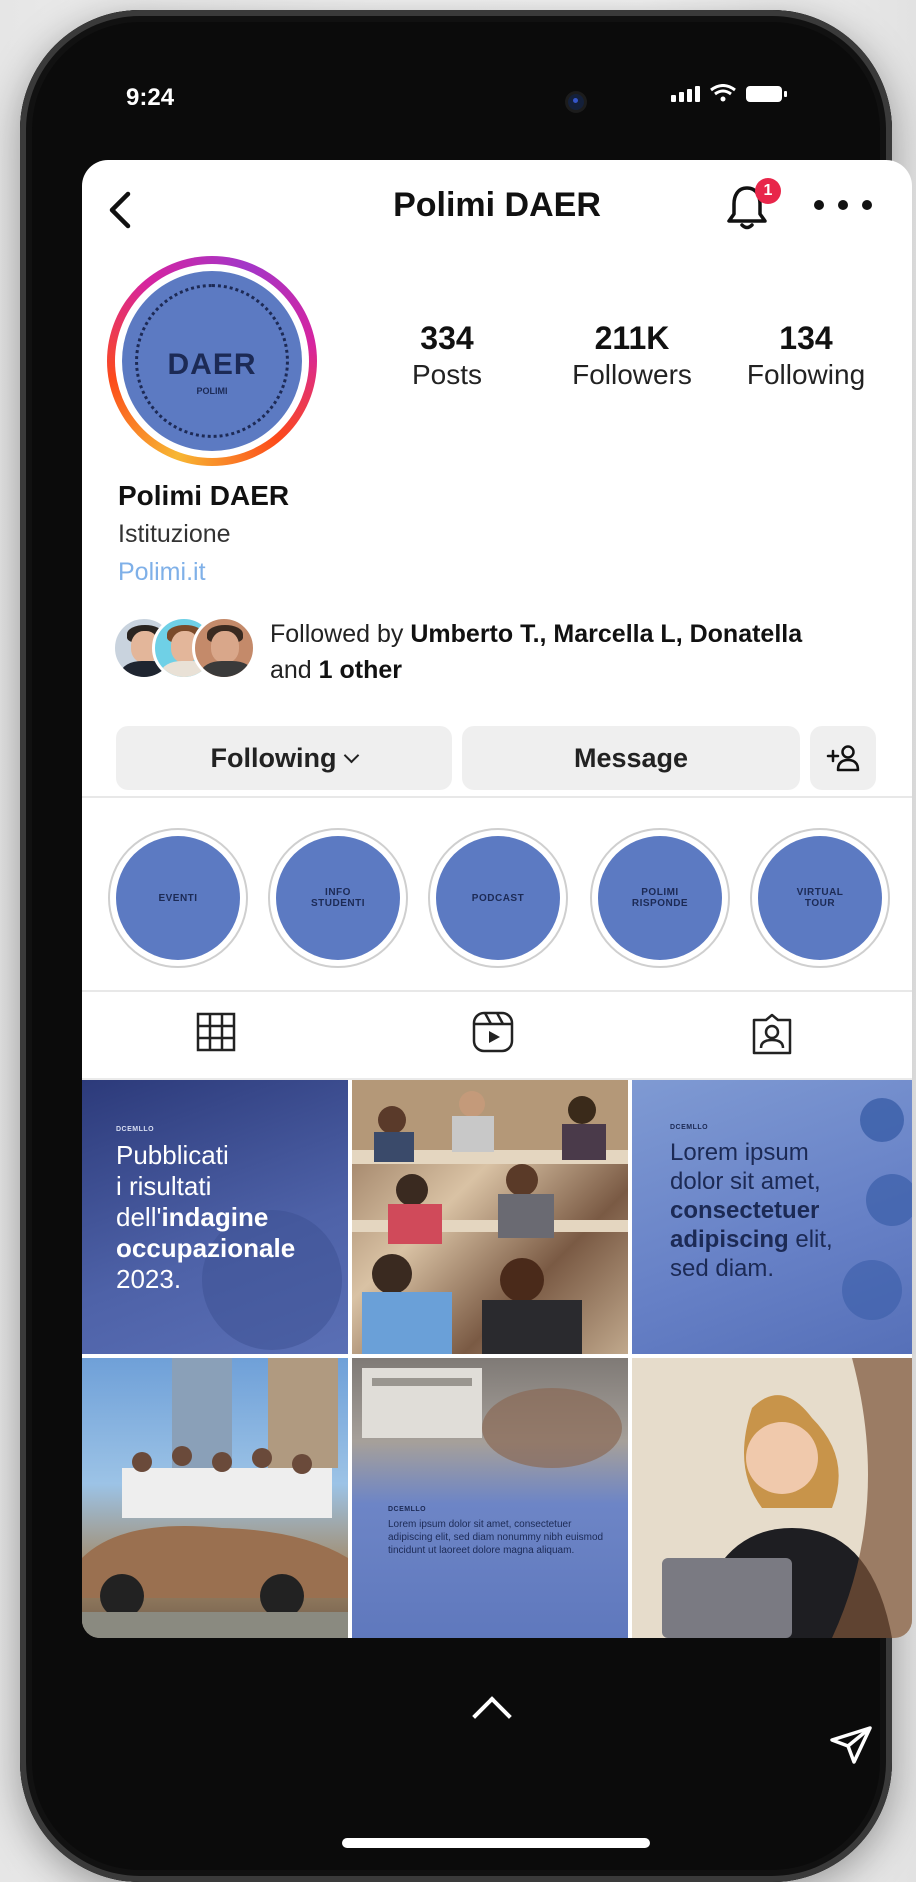 Image resolution: width=916 pixels, height=1882 pixels. I want to click on mutual-avatar, so click(224, 648).